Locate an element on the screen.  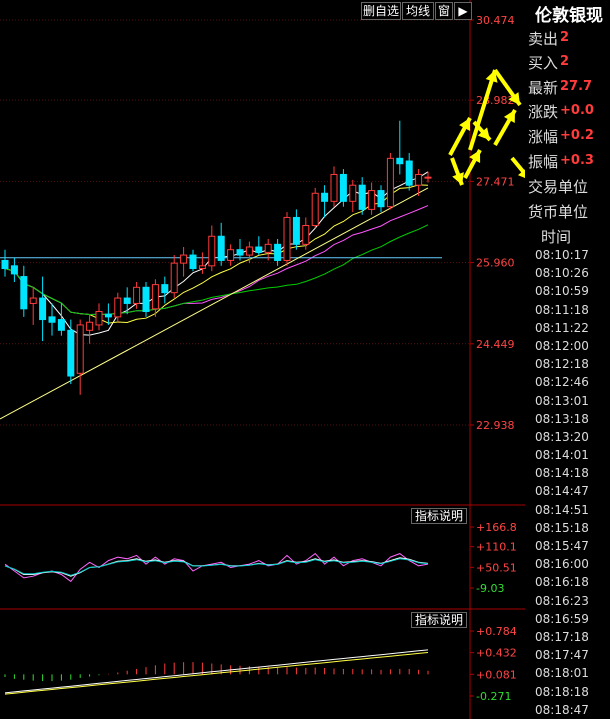
y-tick-label: 22.938 is located at coordinates (495, 425).